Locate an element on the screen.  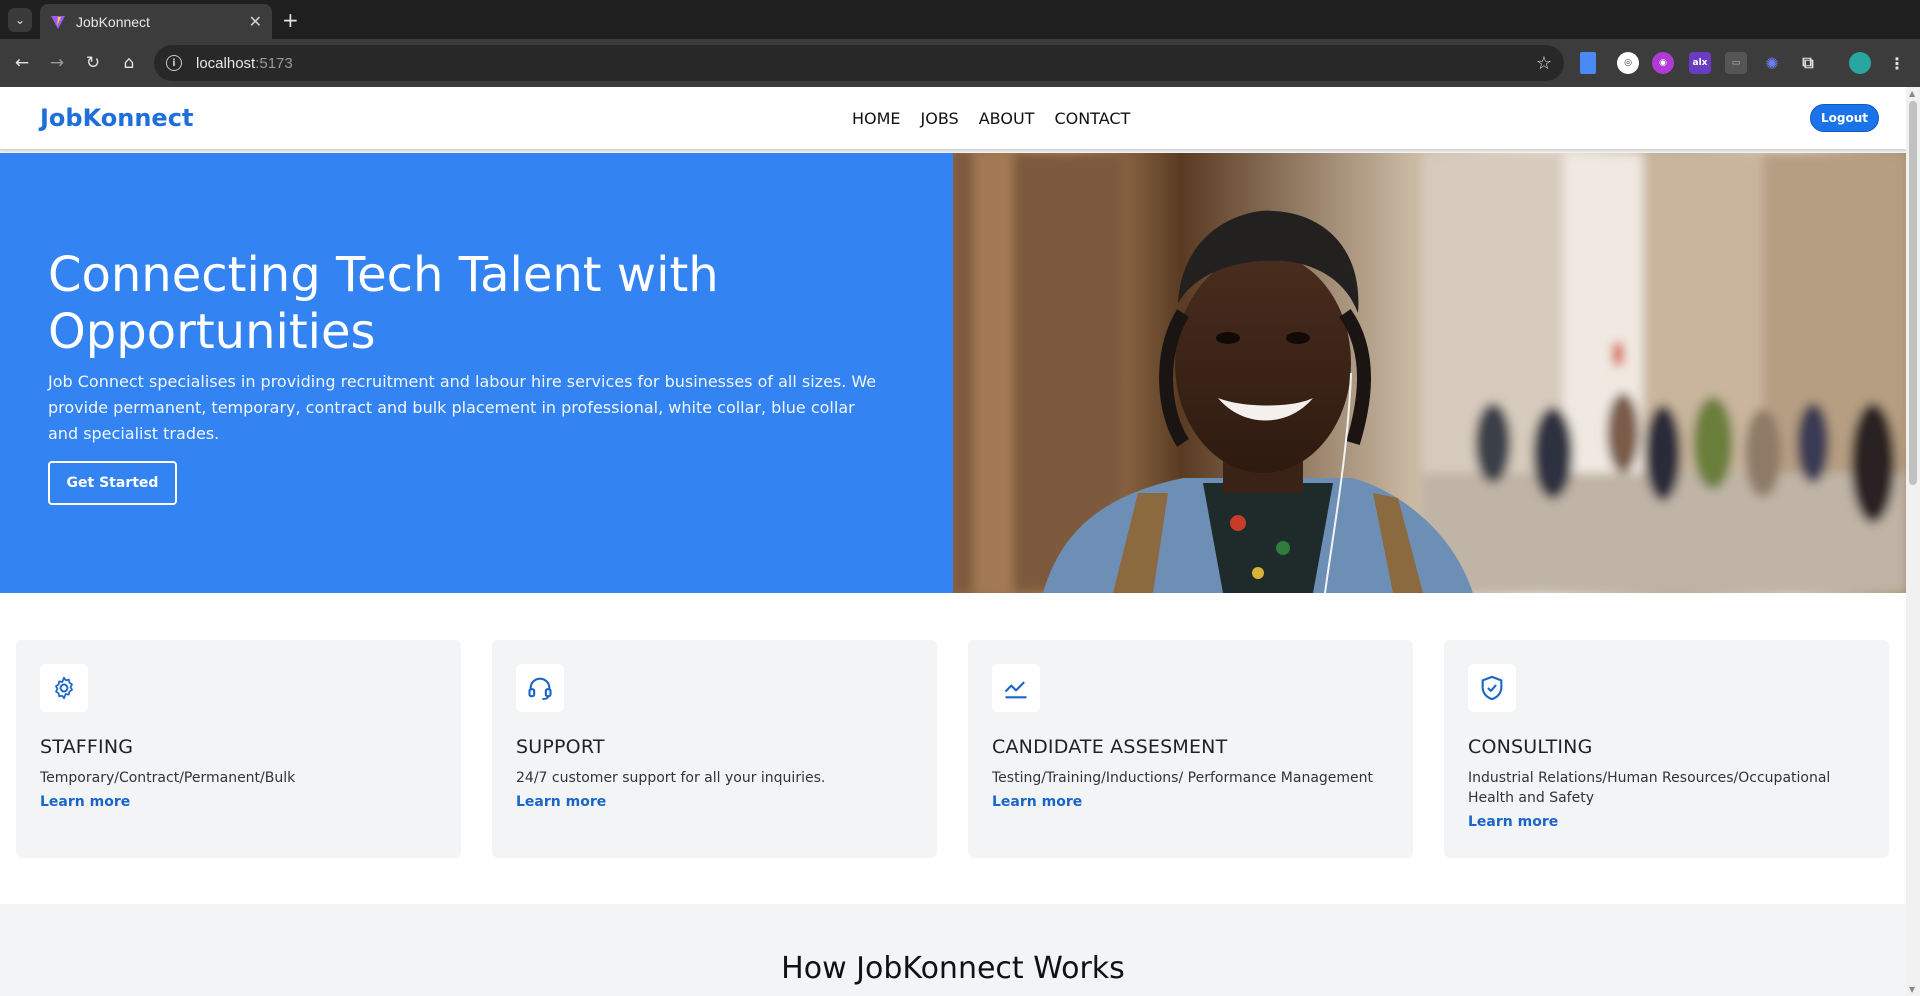
scroll-down-icon: ▼ is located at coordinates (1912, 989).